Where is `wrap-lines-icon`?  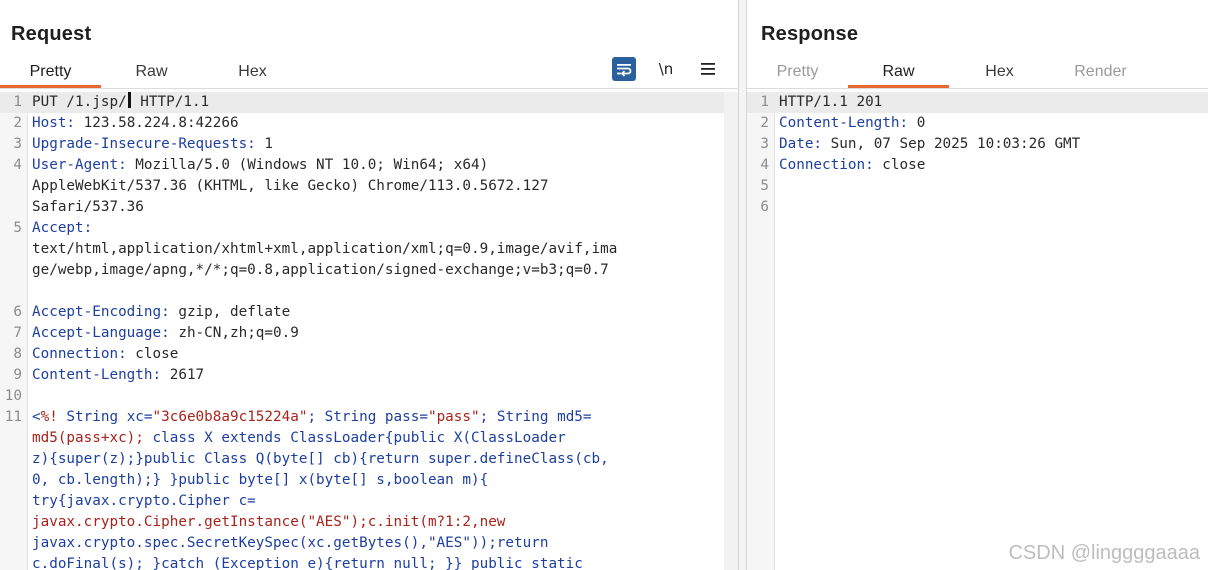
wrap-lines-icon is located at coordinates (624, 69).